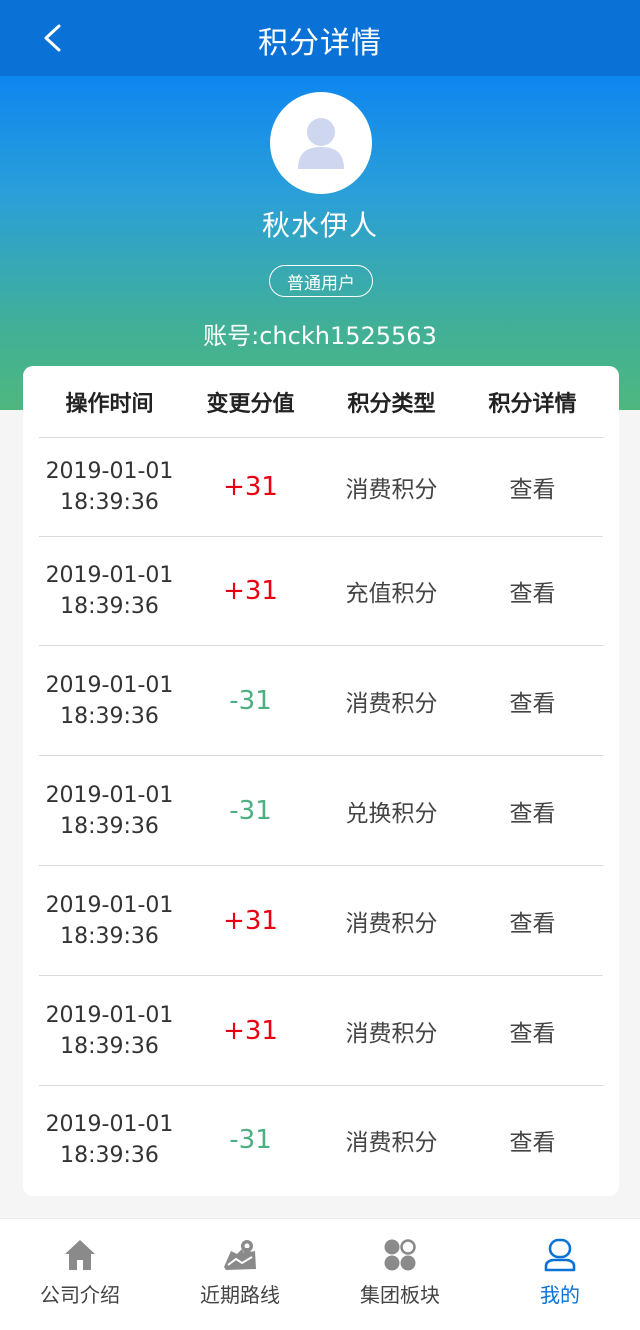 The width and height of the screenshot is (640, 1330). I want to click on avatar, so click(321, 143).